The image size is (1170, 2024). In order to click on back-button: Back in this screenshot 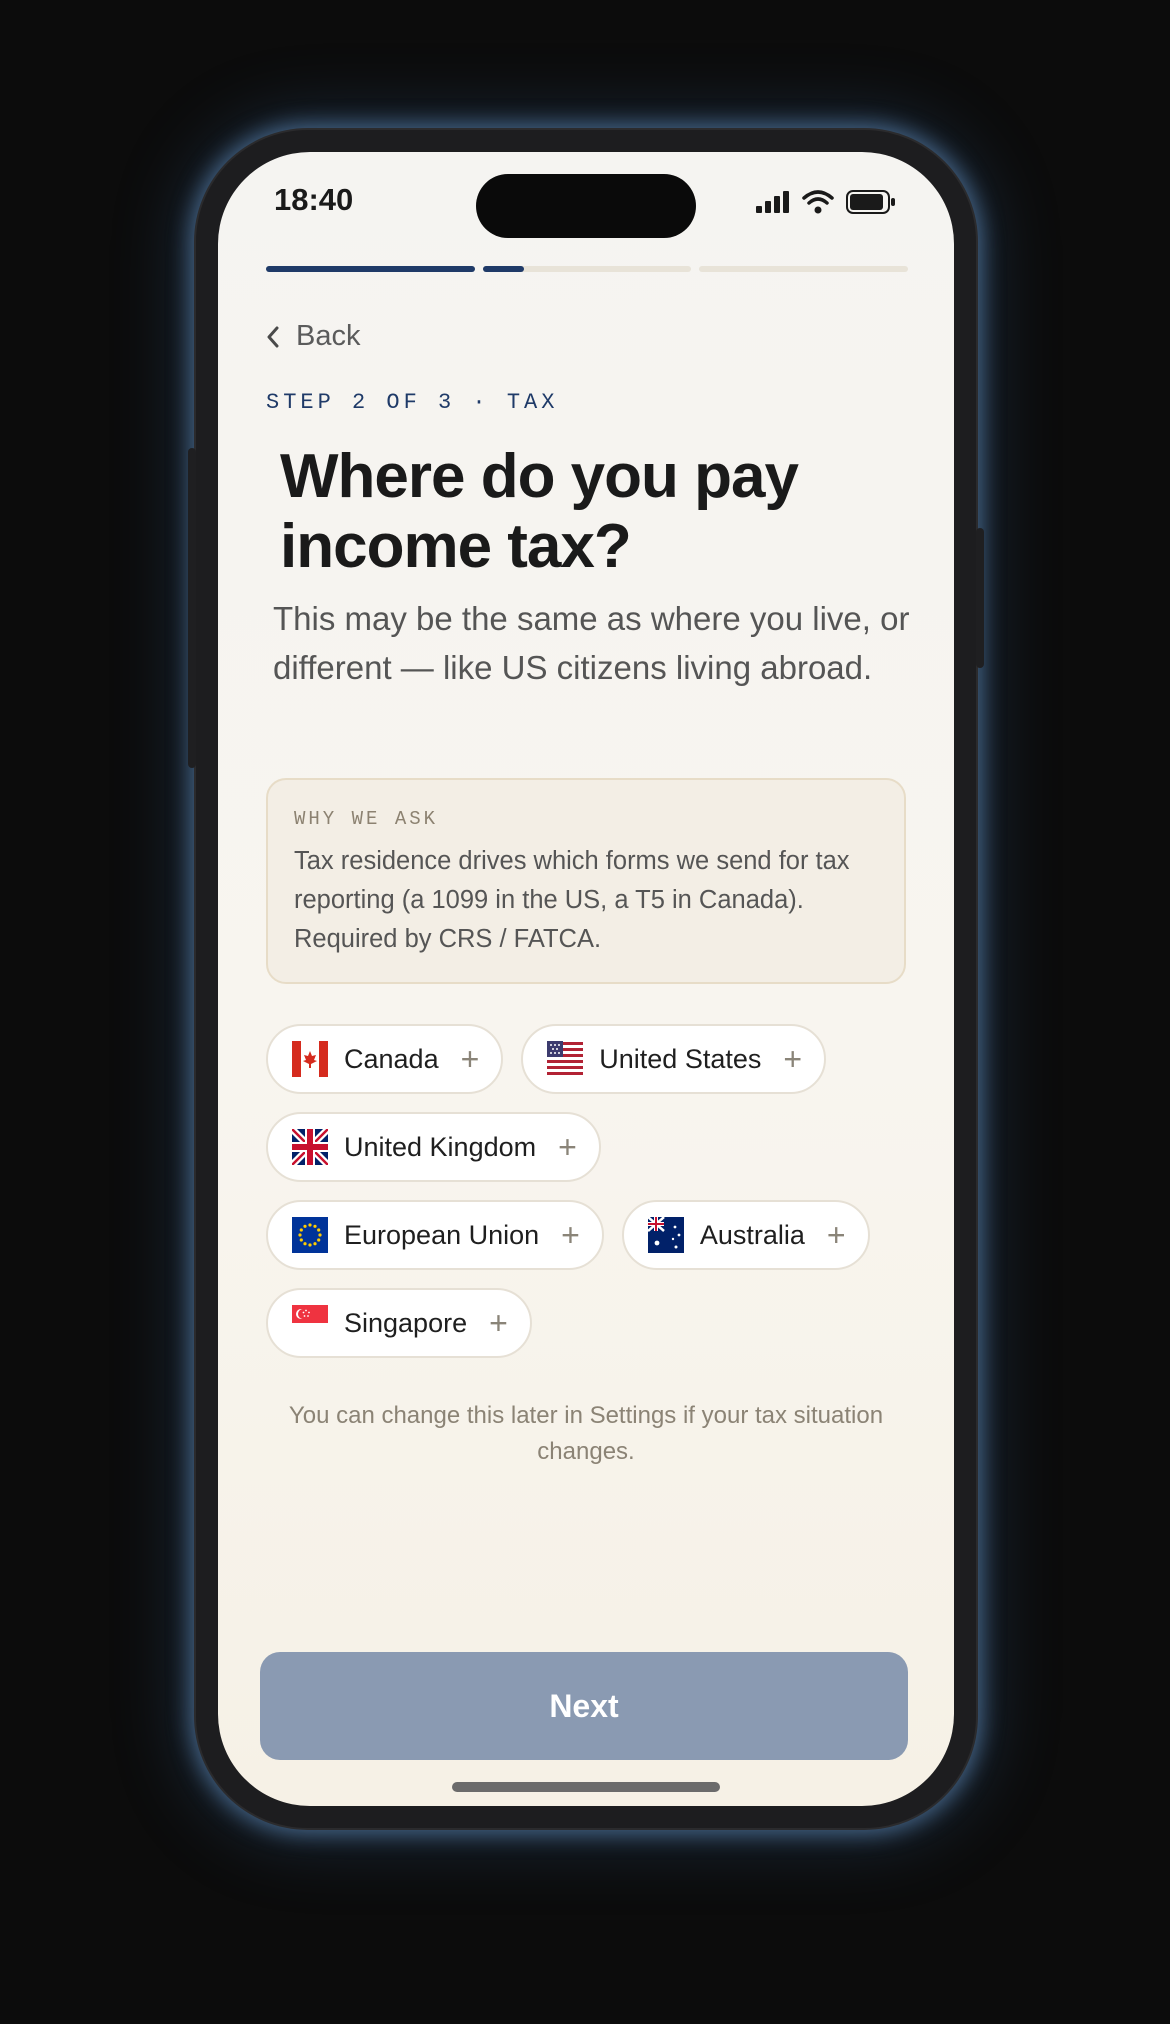, I will do `click(313, 336)`.